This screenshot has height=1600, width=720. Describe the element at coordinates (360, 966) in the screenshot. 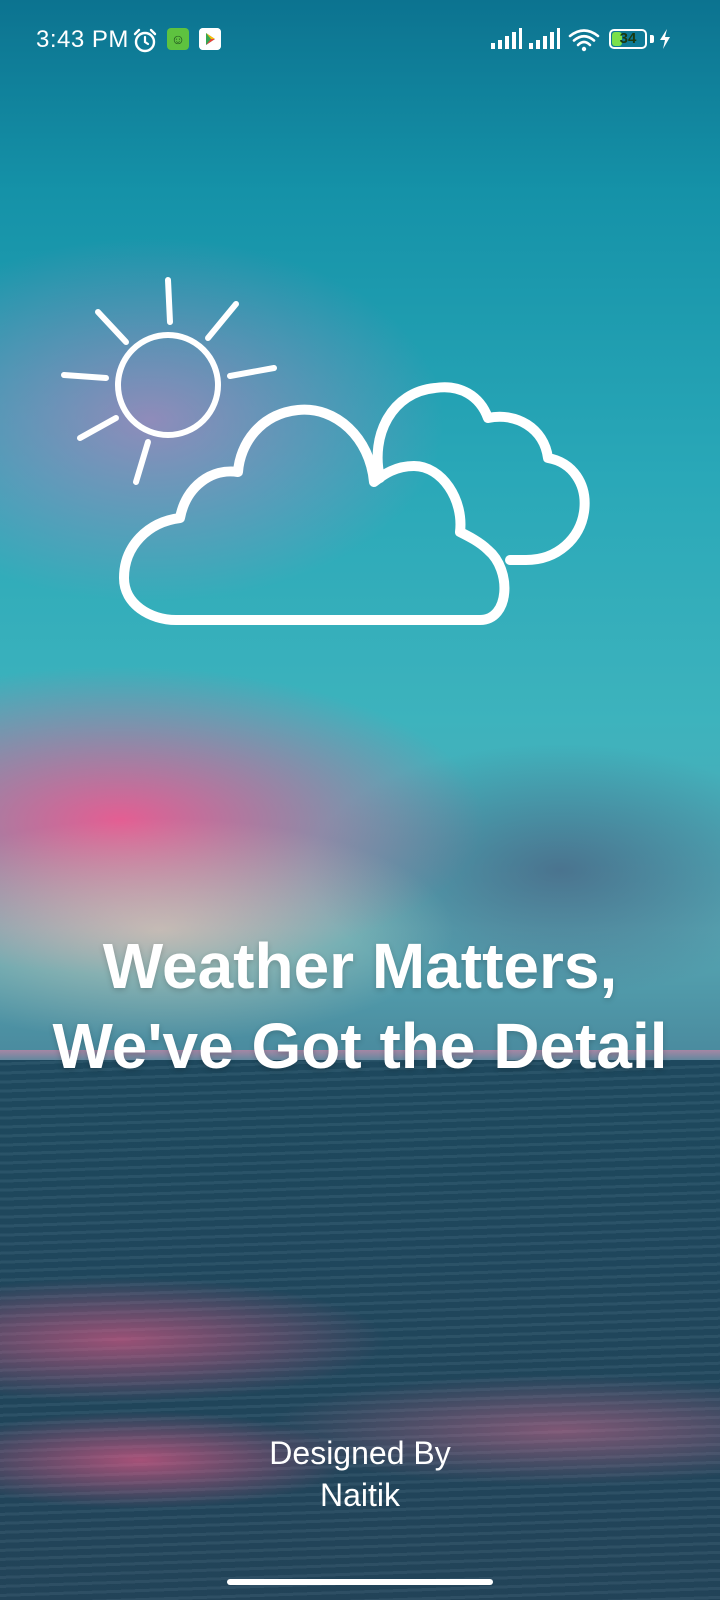

I see `headline-line-1: Weather Matters,` at that location.